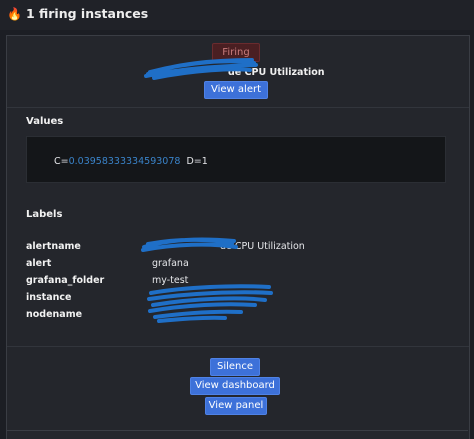  What do you see at coordinates (237, 434) in the screenshot?
I see `next-card-edge` at bounding box center [237, 434].